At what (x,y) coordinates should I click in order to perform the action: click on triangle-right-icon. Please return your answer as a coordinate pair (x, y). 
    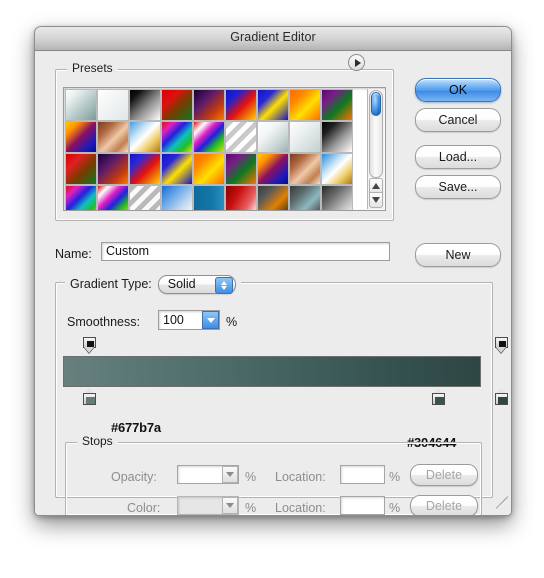
    Looking at the image, I should click on (357, 62).